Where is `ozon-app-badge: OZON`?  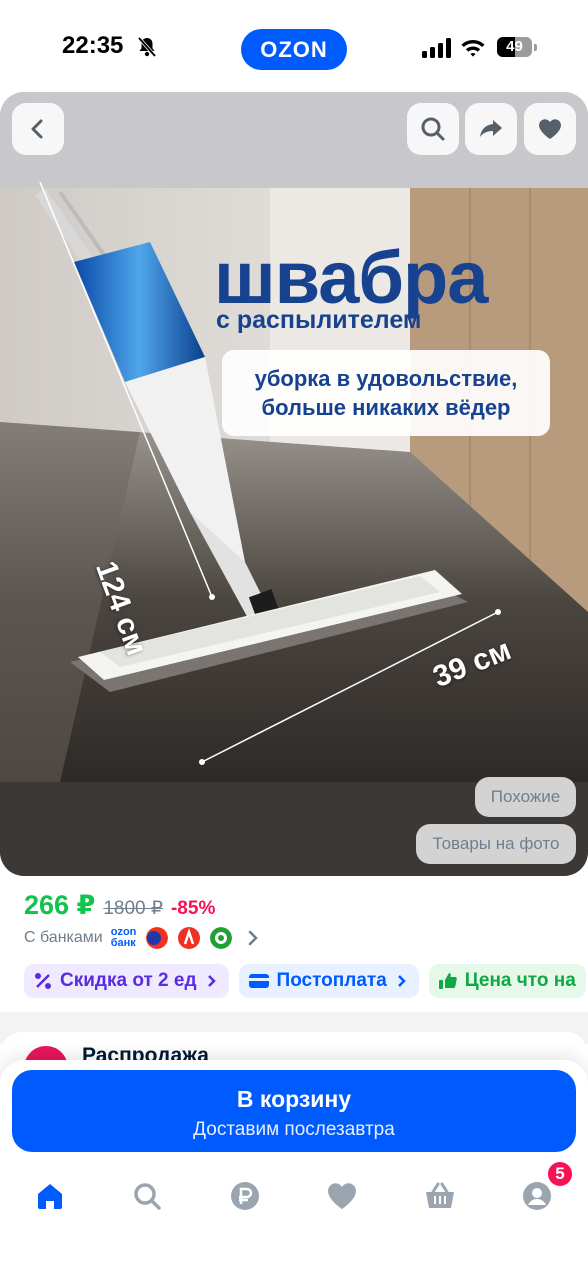
ozon-app-badge: OZON is located at coordinates (294, 49).